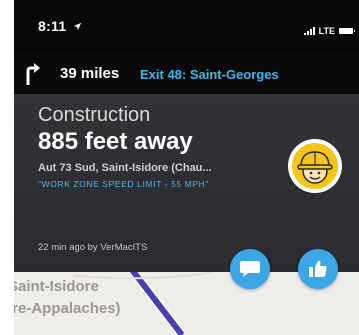  Describe the element at coordinates (309, 31) in the screenshot. I see `signal-icon` at that location.